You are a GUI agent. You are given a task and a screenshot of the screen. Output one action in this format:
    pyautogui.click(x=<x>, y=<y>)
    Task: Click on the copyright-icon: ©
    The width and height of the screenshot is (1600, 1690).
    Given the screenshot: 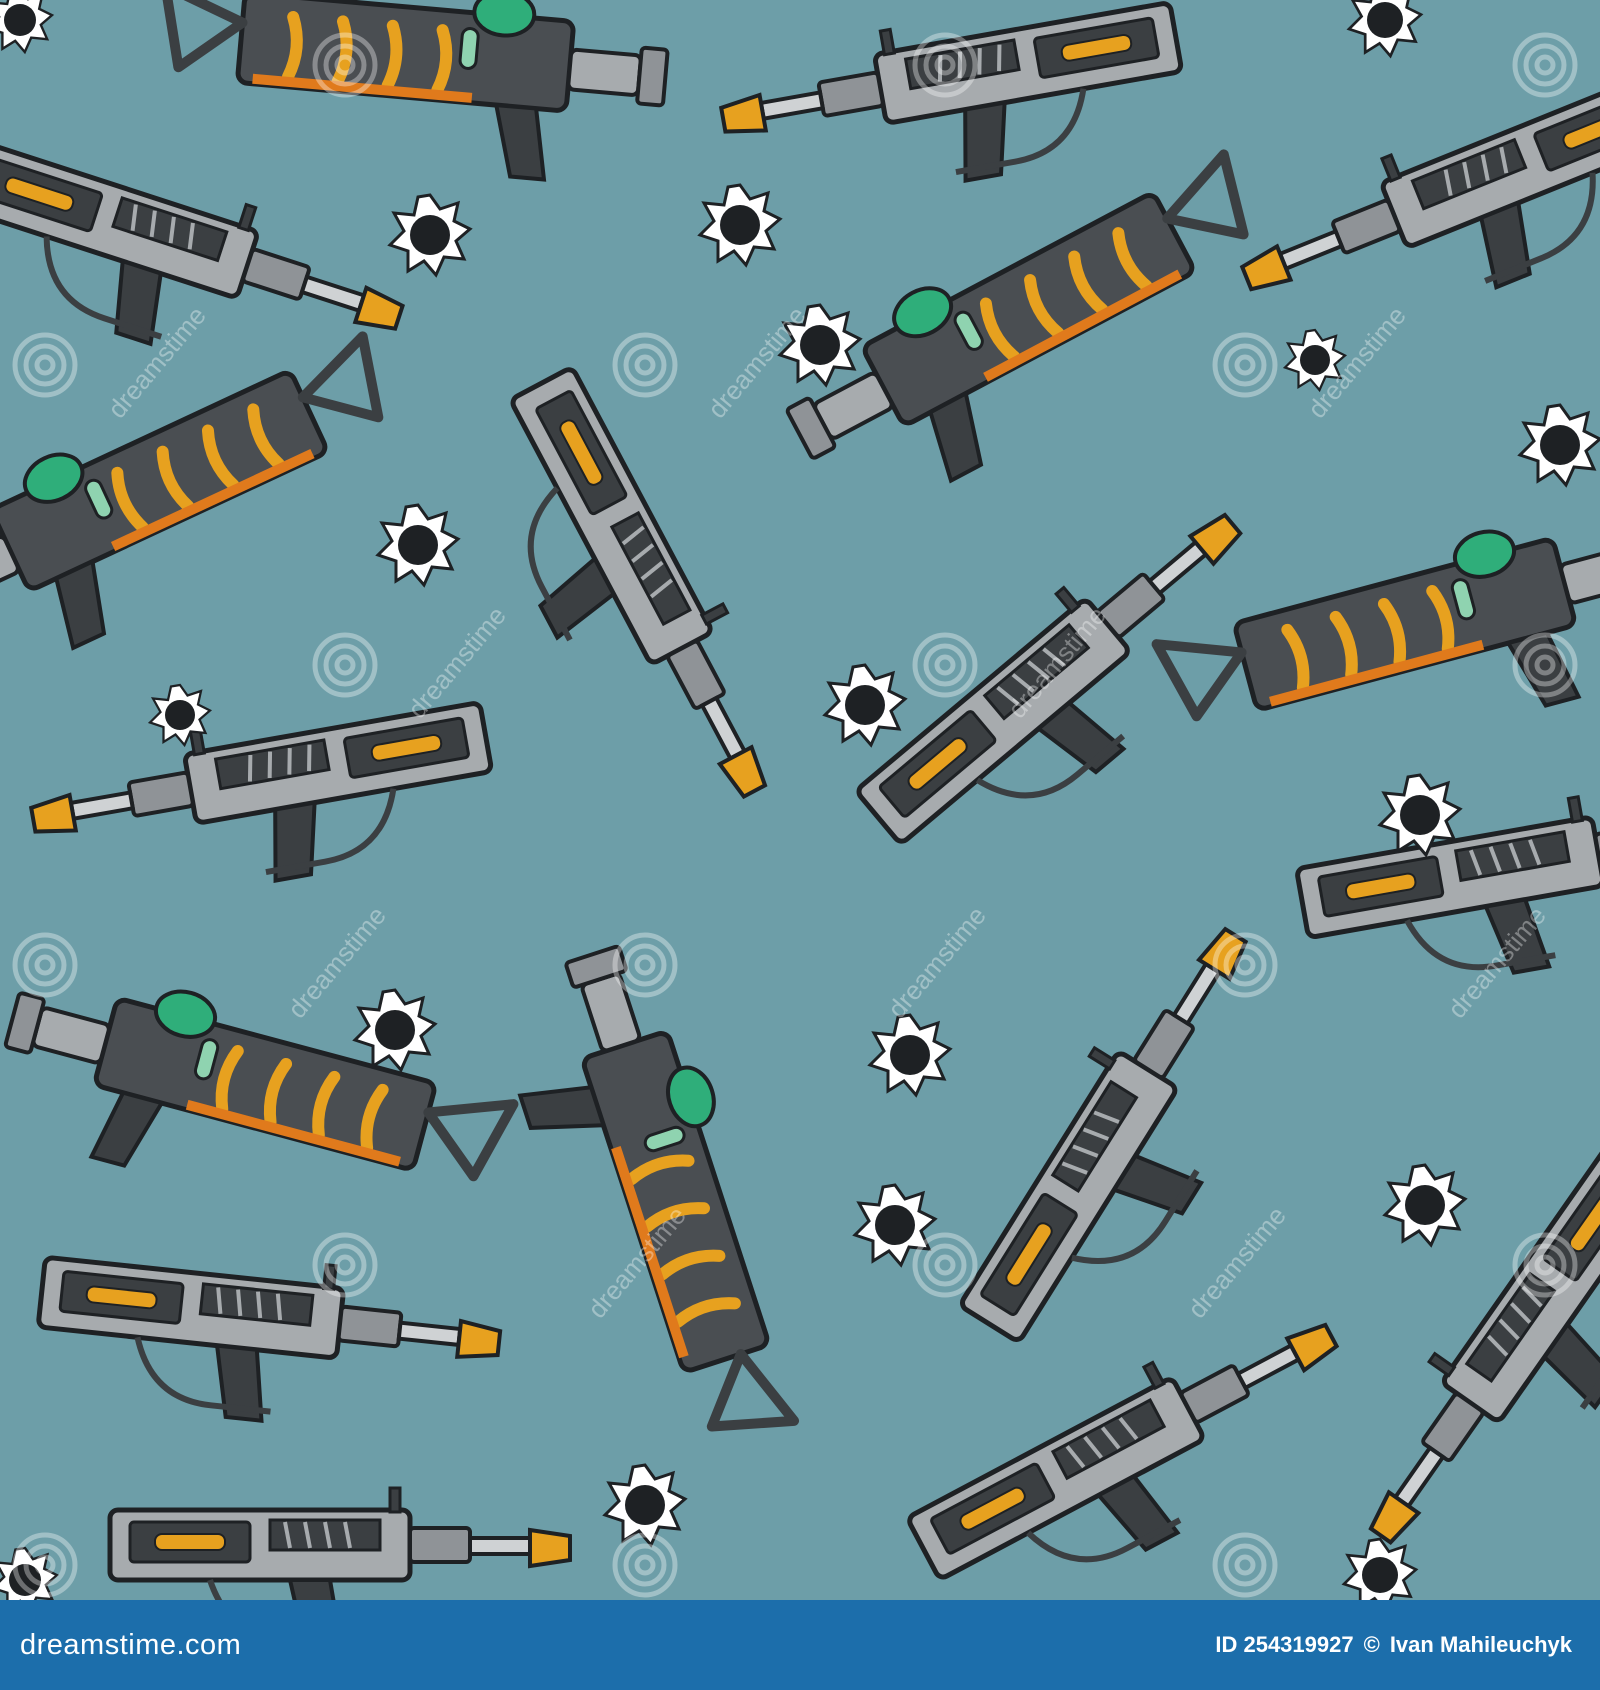 What is the action you would take?
    pyautogui.click(x=1371, y=1644)
    